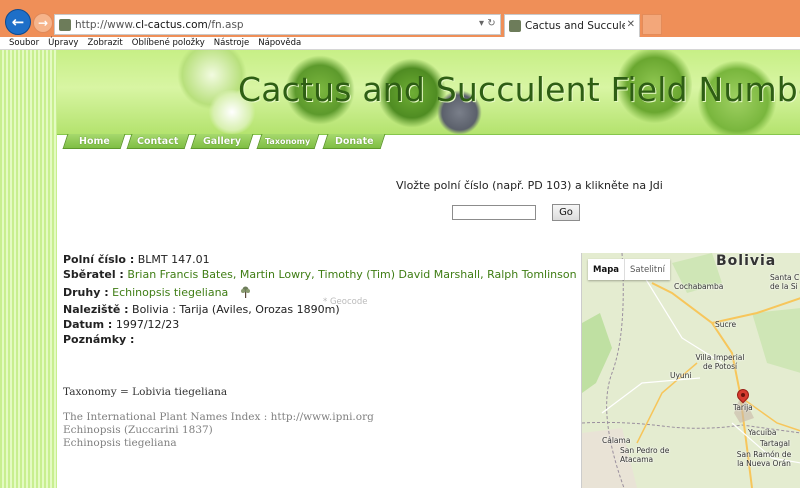 Image resolution: width=800 pixels, height=488 pixels. I want to click on map-country-label: Bolivia, so click(746, 261).